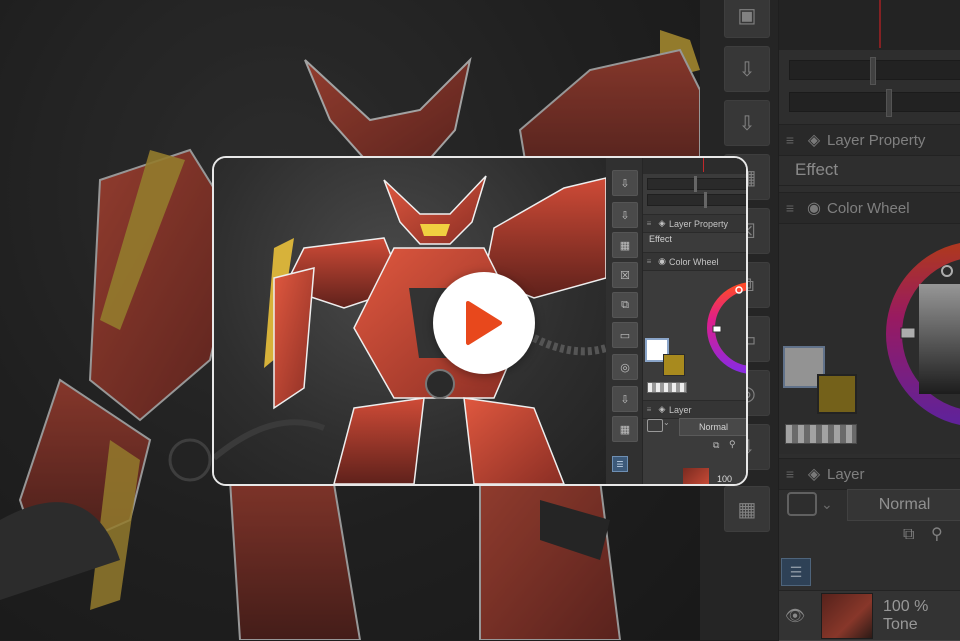  Describe the element at coordinates (655, 425) in the screenshot. I see `layer-type-box` at that location.